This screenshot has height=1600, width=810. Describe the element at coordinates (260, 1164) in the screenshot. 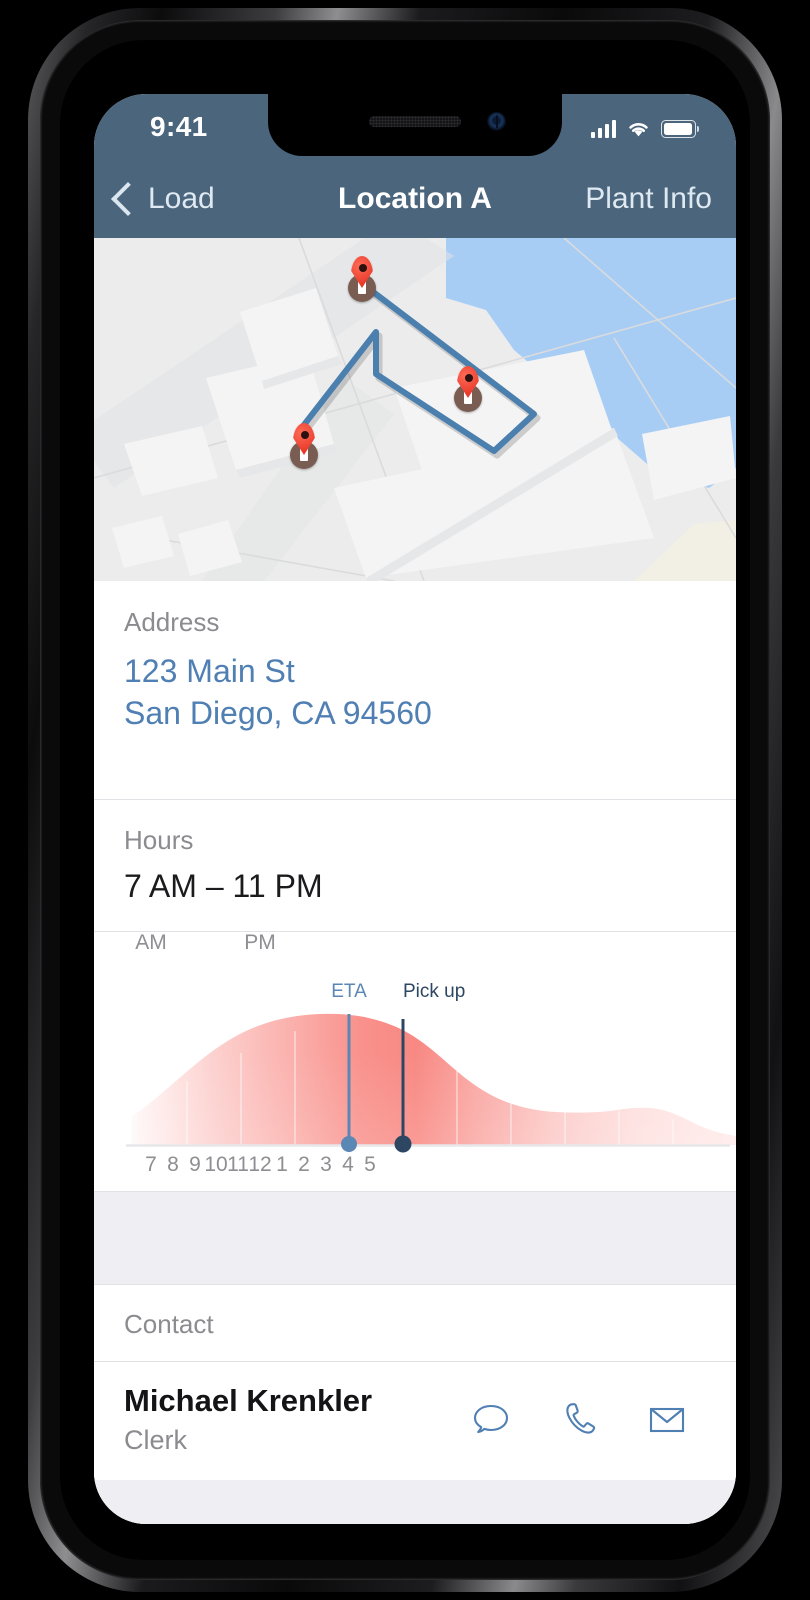

I see `x-tick-12: 12` at that location.